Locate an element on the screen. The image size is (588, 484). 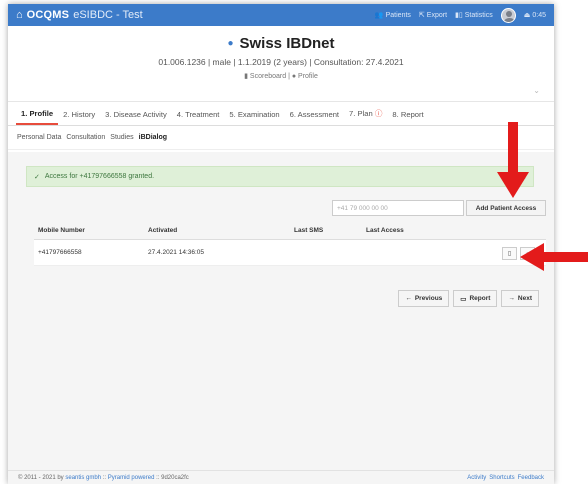
arrow-down-annotation is located at coordinates (513, 160).